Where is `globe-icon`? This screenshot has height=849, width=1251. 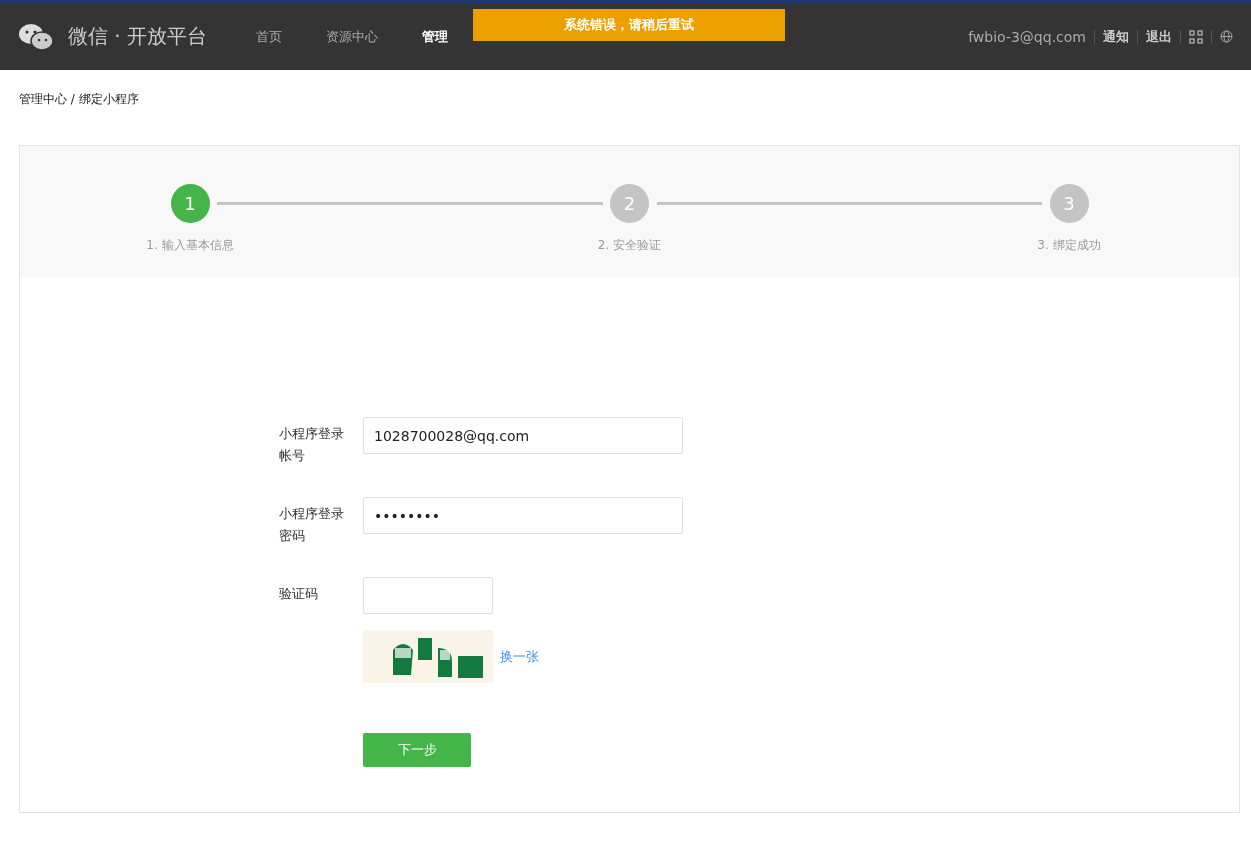 globe-icon is located at coordinates (1226, 36).